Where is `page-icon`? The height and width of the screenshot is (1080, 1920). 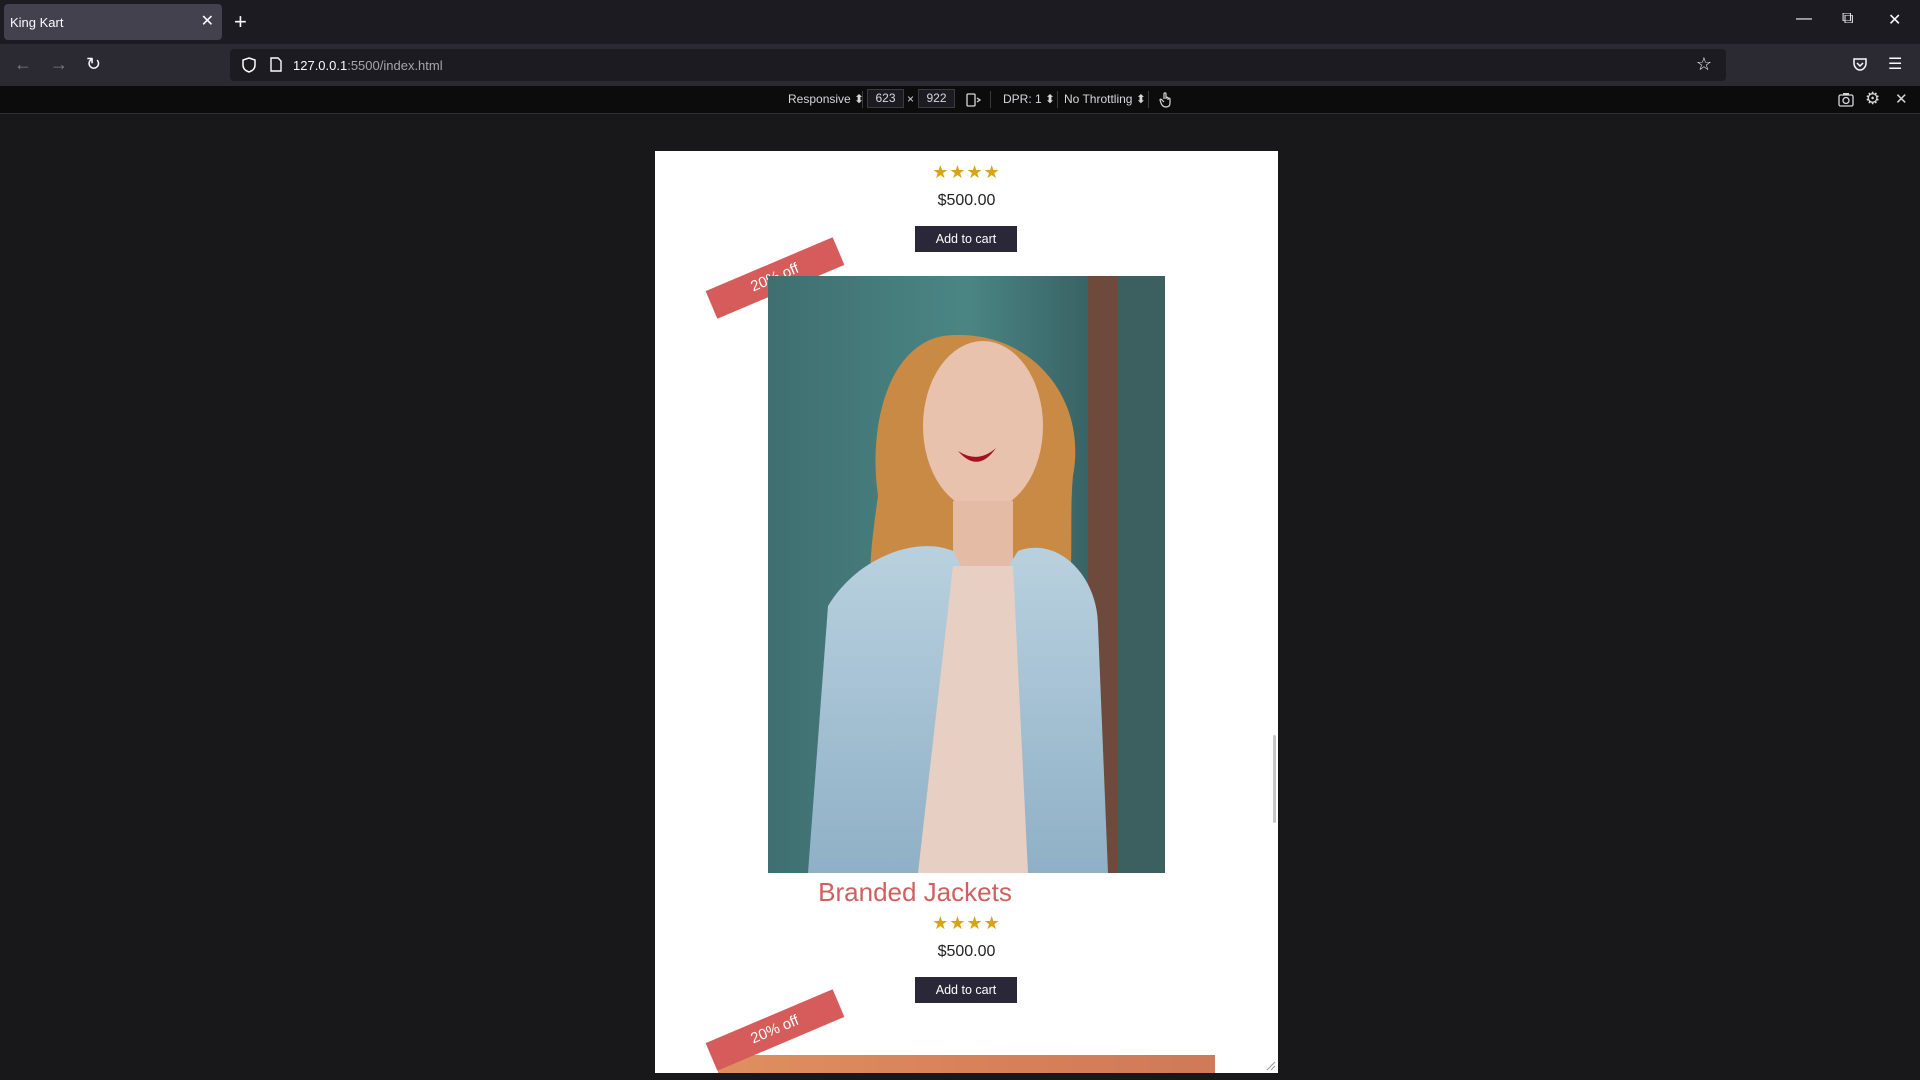
page-icon is located at coordinates (276, 64).